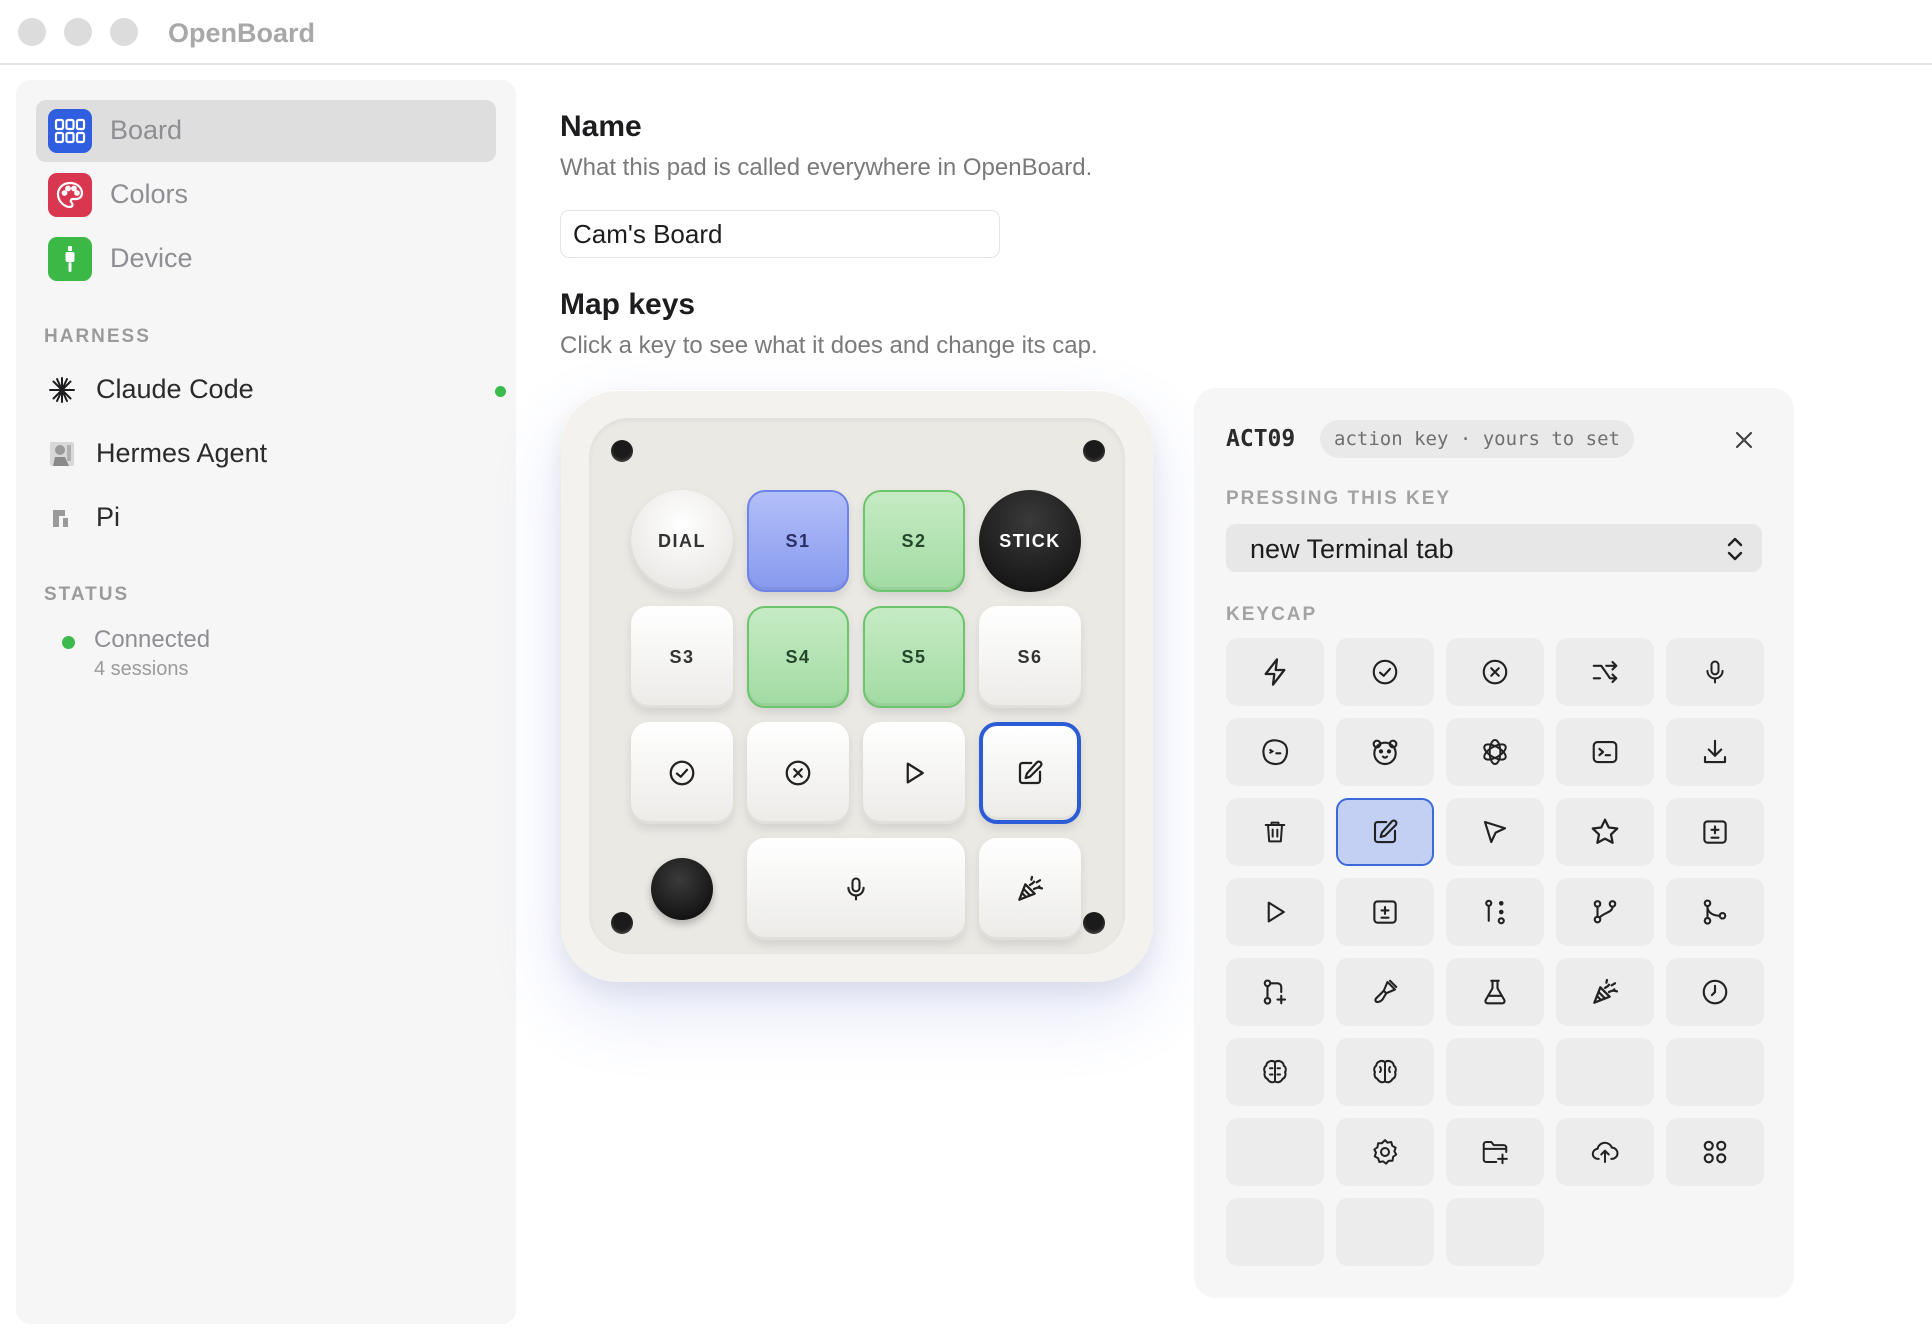  What do you see at coordinates (500, 391) in the screenshot?
I see `active-indicator` at bounding box center [500, 391].